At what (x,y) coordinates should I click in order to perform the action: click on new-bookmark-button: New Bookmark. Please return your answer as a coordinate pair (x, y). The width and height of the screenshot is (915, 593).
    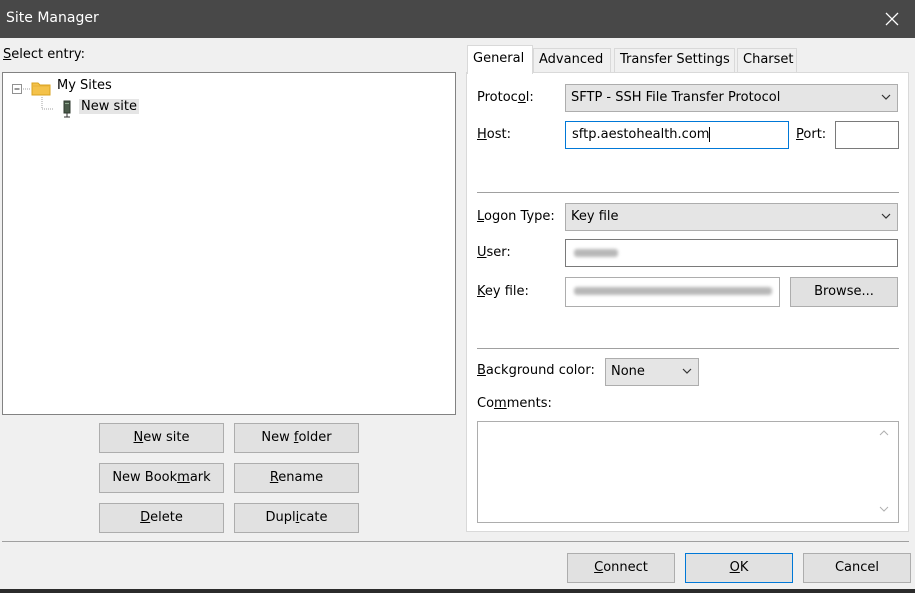
    Looking at the image, I should click on (161, 478).